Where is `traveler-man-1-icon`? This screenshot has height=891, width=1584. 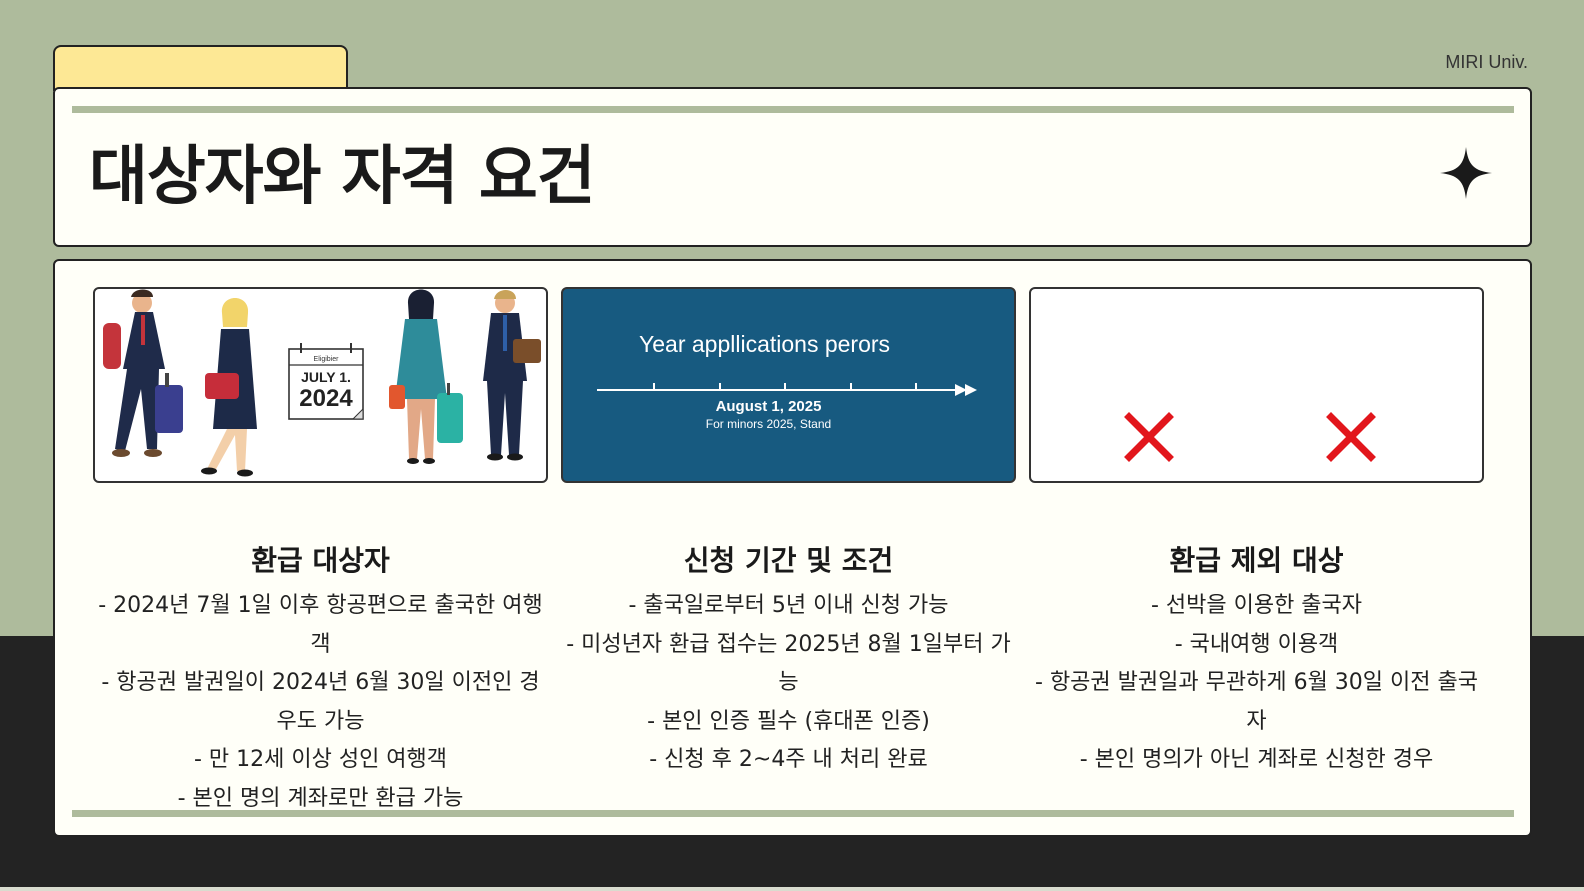 traveler-man-1-icon is located at coordinates (143, 373).